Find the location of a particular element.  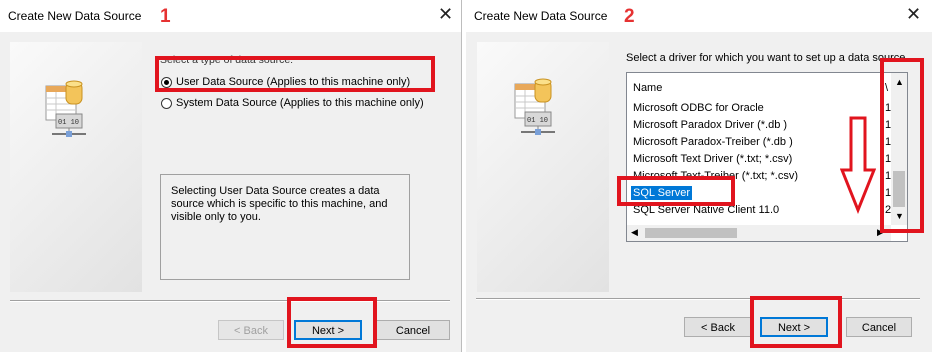

scroll-down-icon: ▼ is located at coordinates (899, 216).